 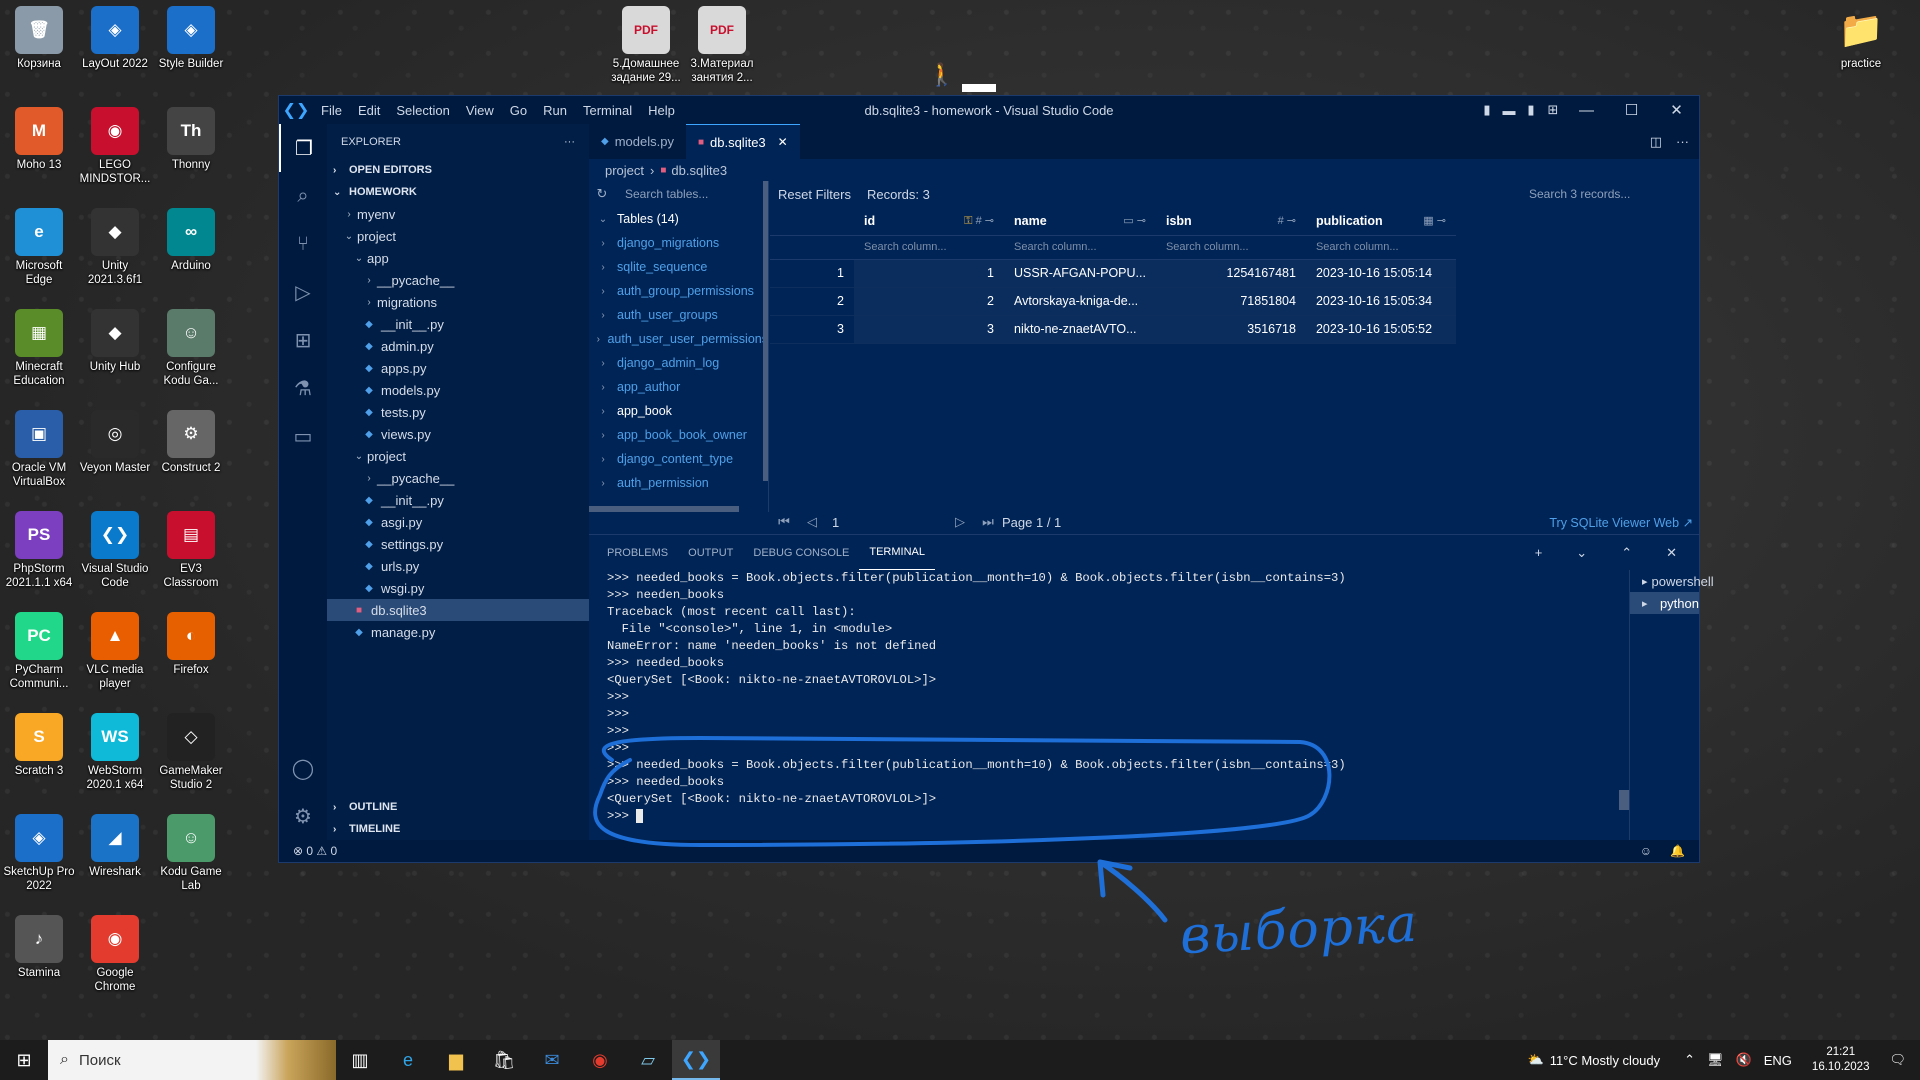 What do you see at coordinates (39, 139) in the screenshot?
I see `desktop-icon: M Moho 13` at bounding box center [39, 139].